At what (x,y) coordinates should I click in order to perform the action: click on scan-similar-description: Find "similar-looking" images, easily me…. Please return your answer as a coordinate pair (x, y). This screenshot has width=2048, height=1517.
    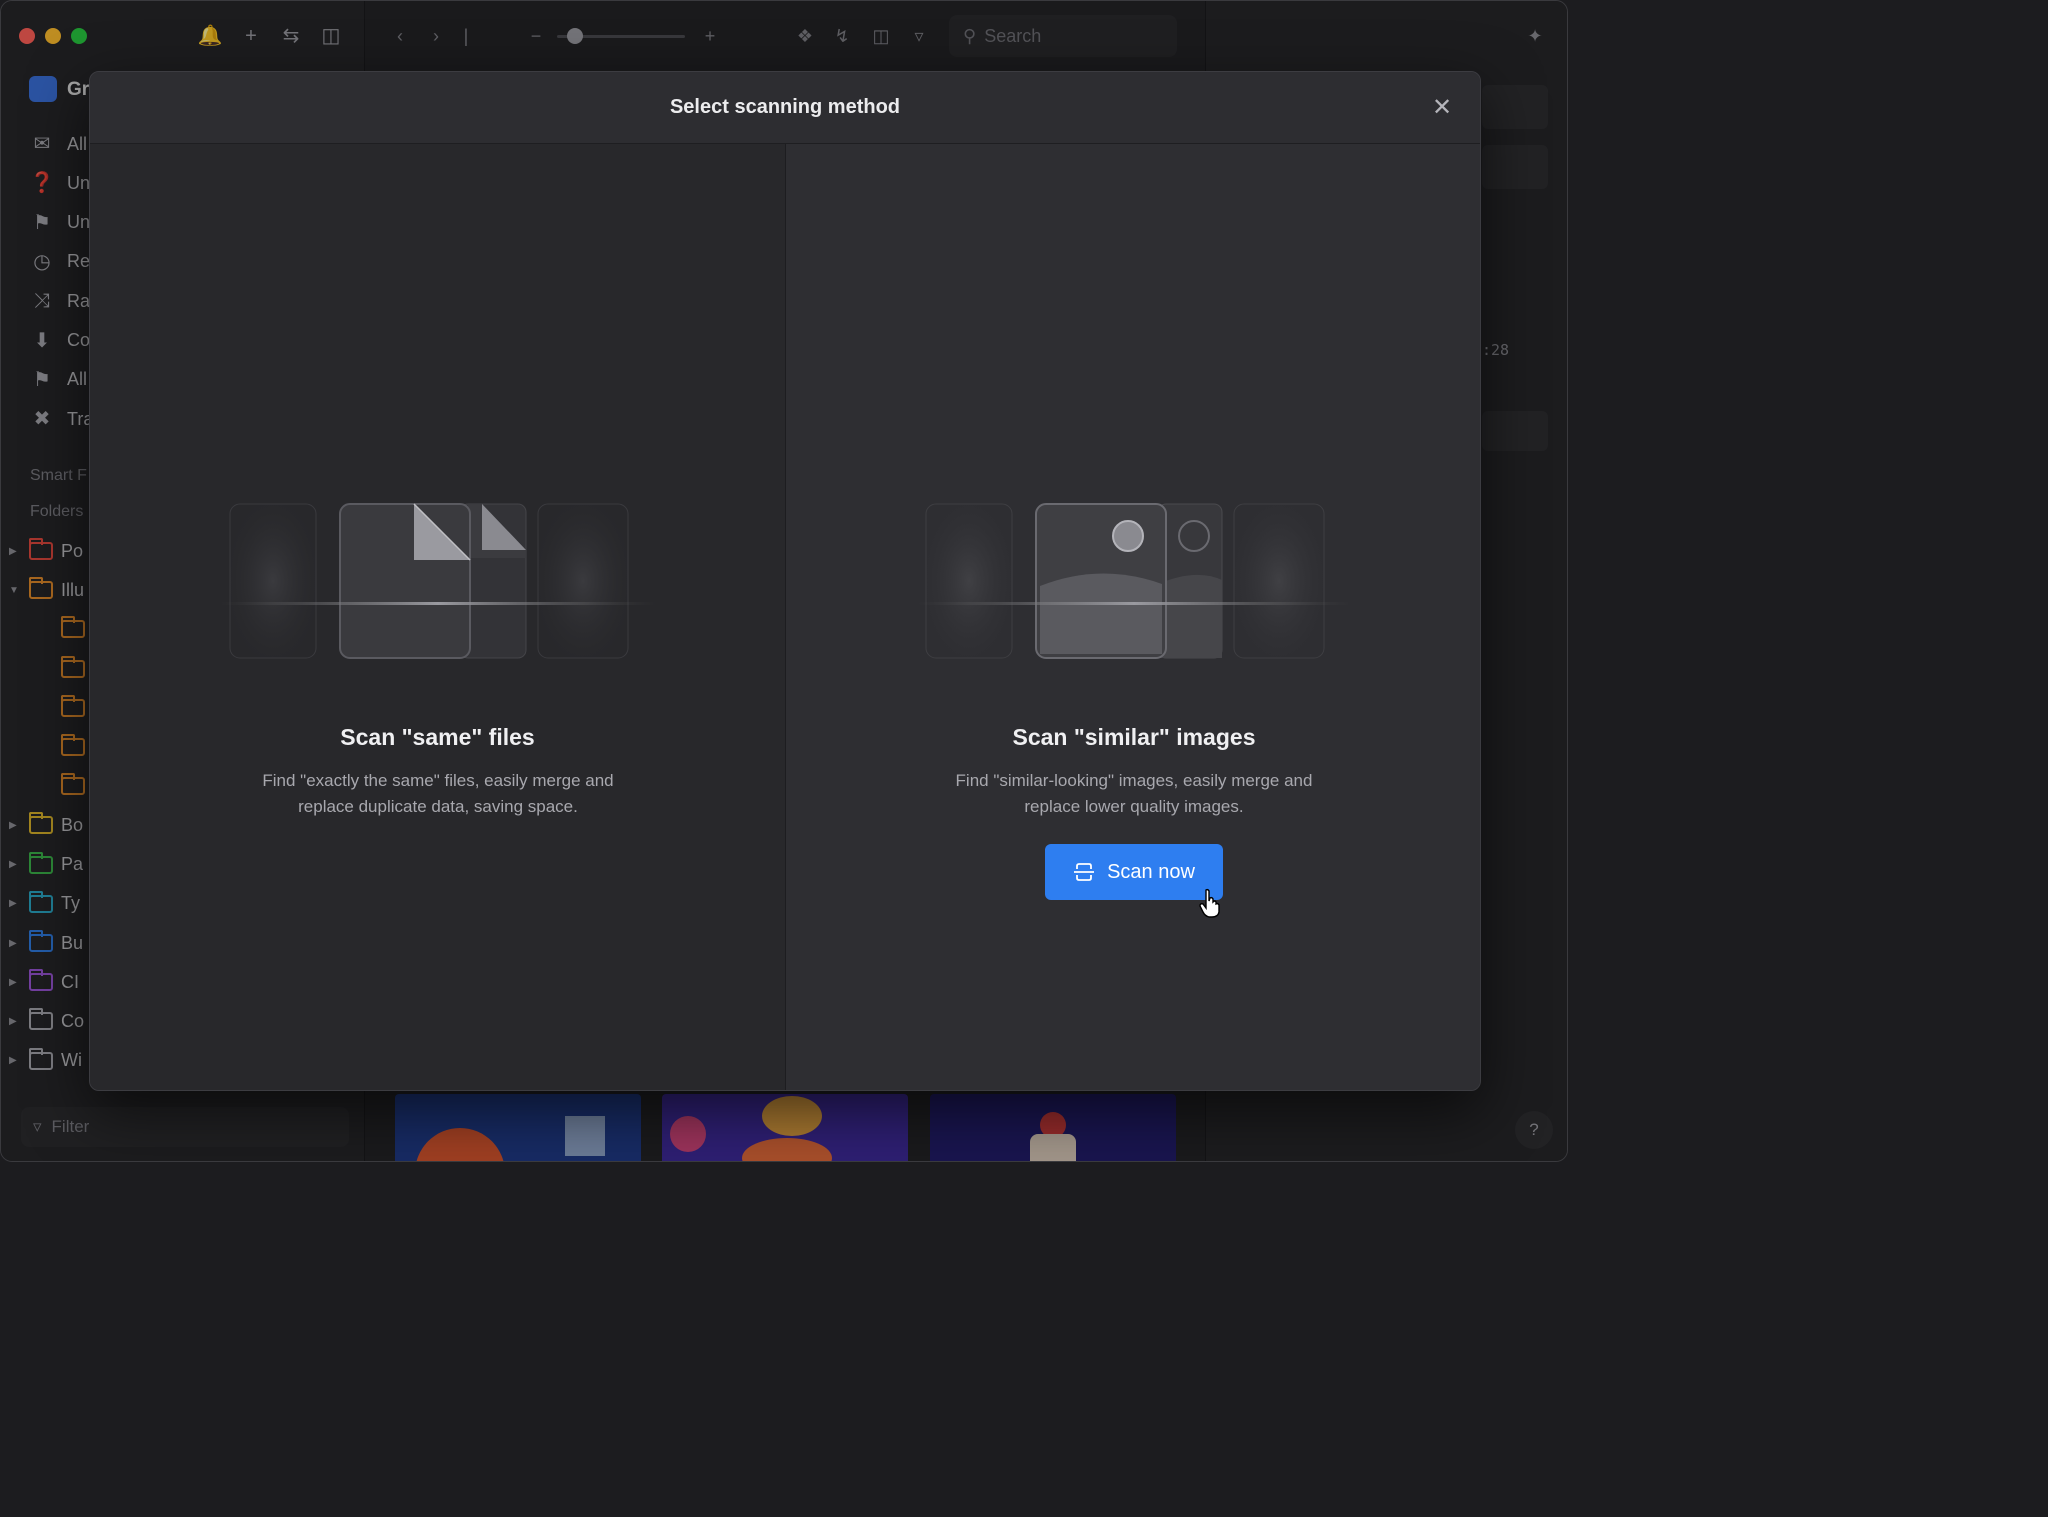
    Looking at the image, I should click on (1134, 793).